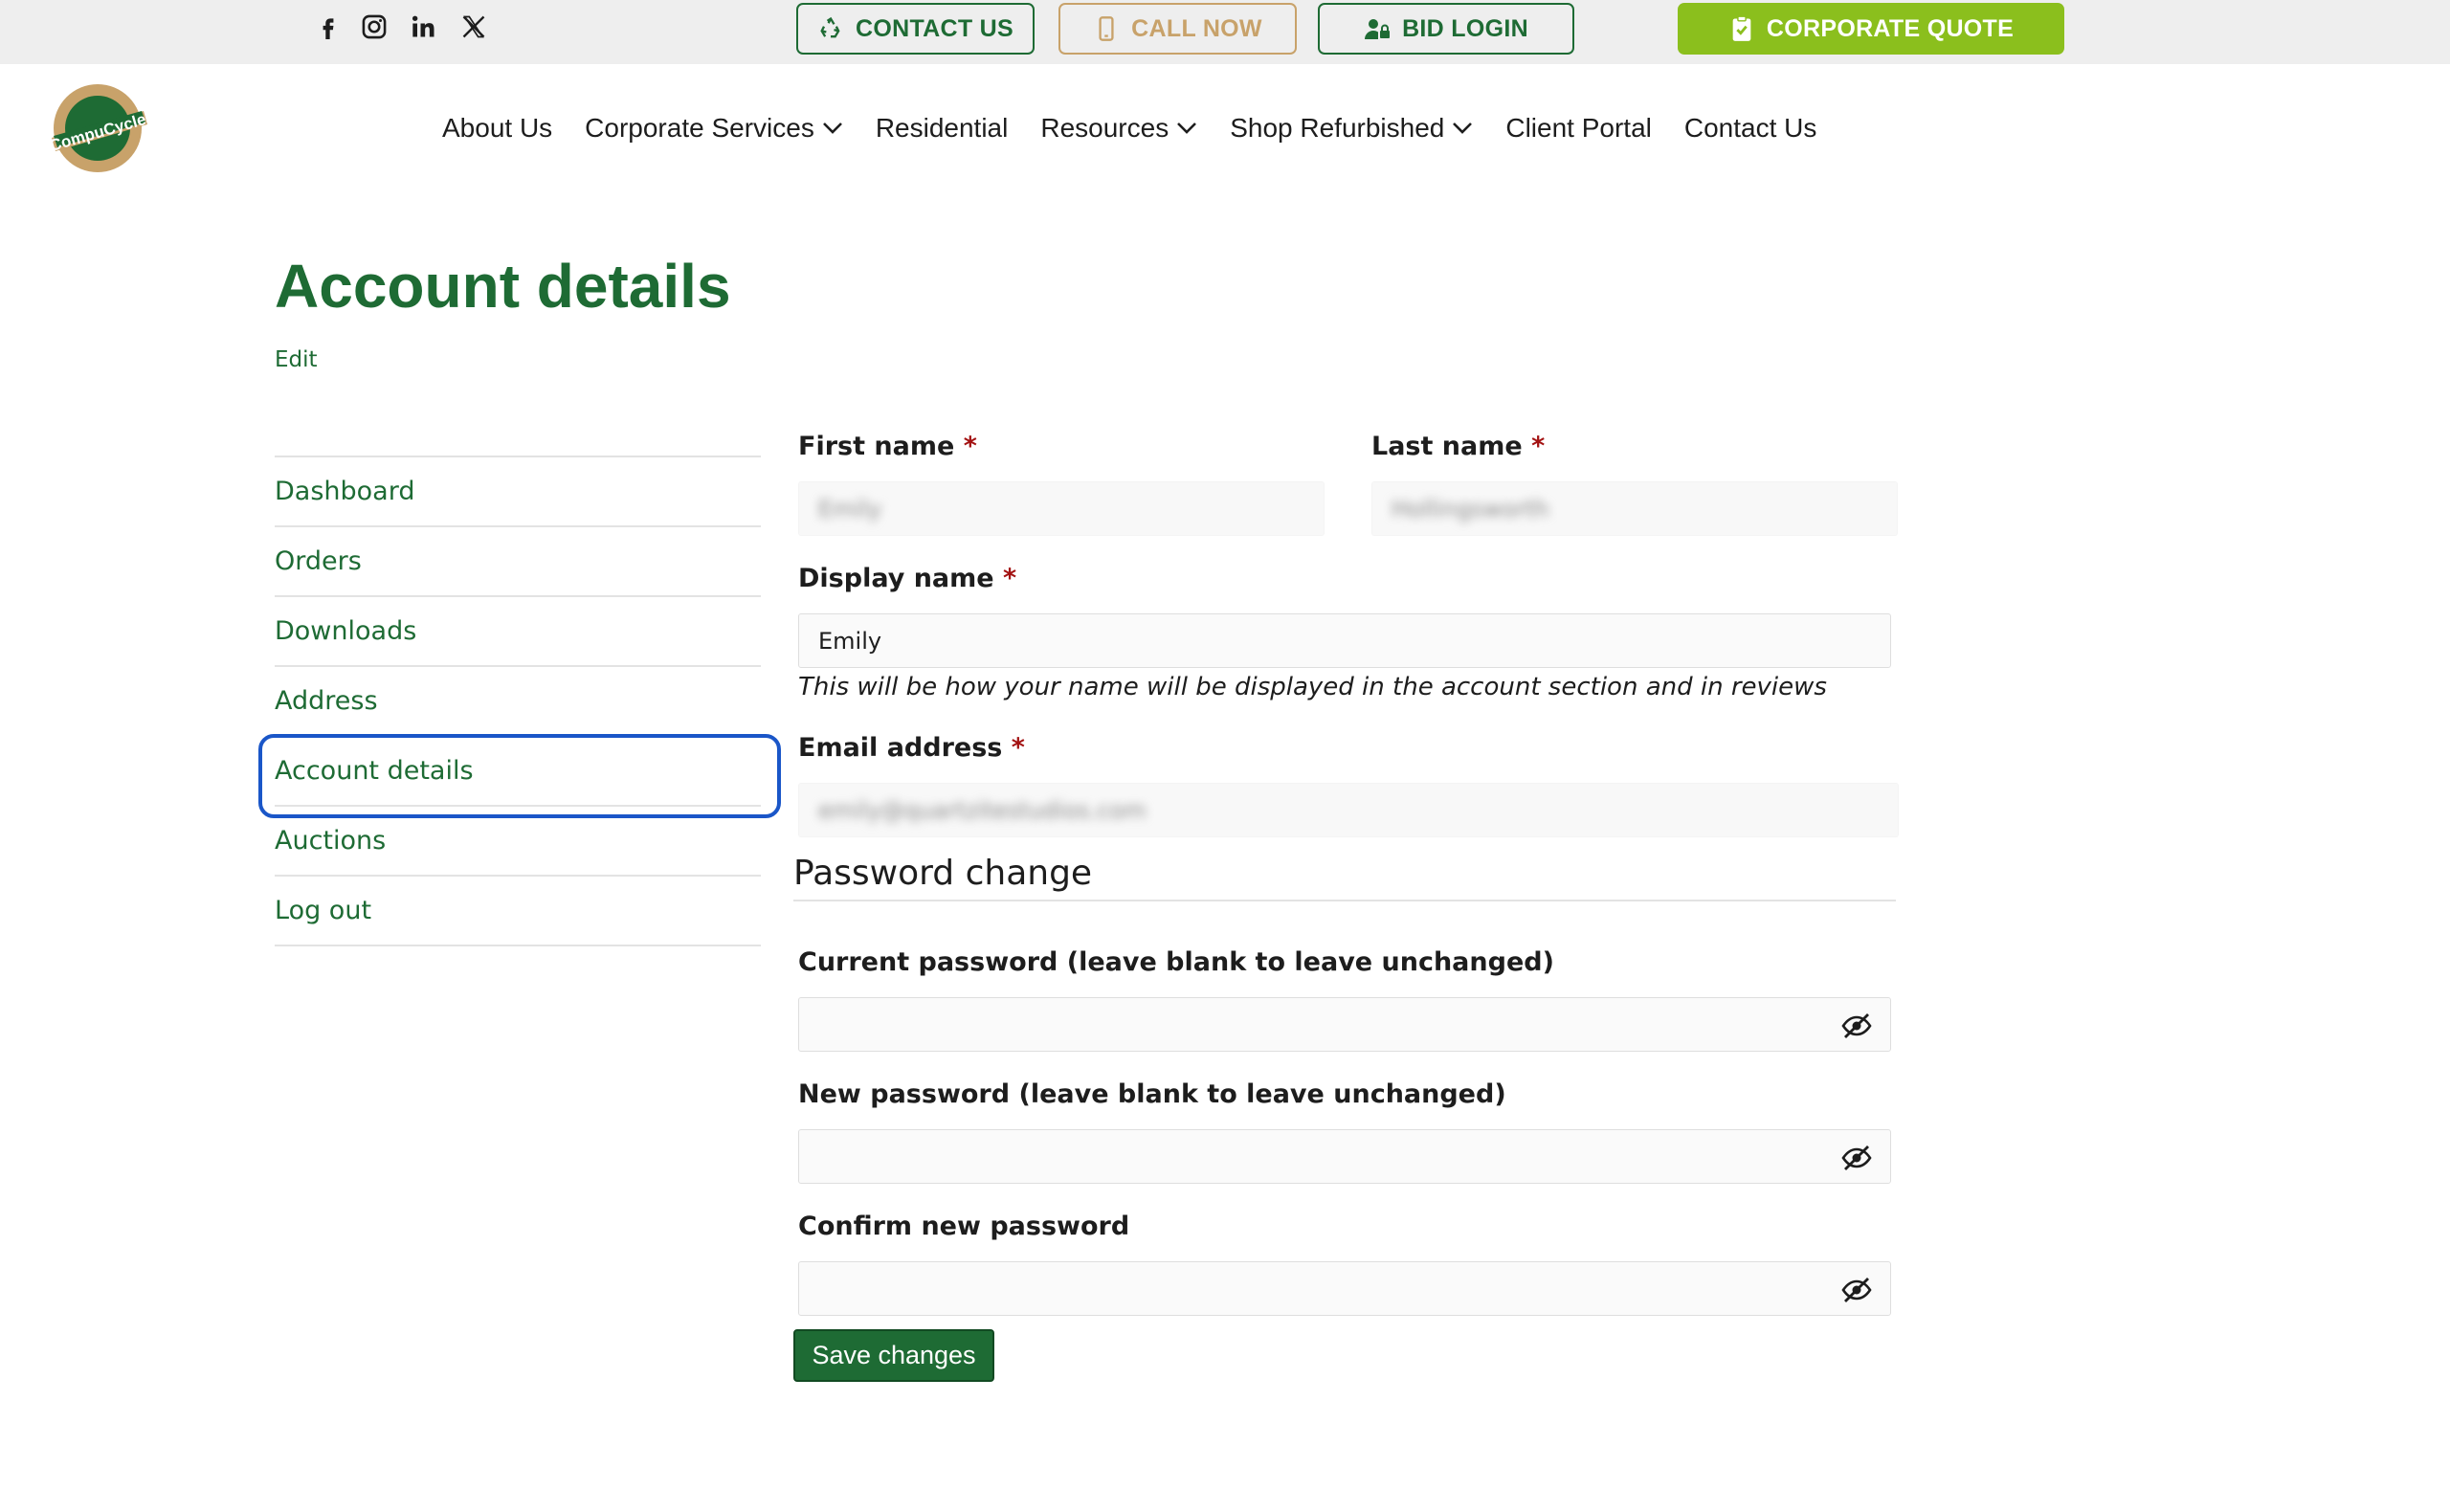 The image size is (2450, 1512). Describe the element at coordinates (877, 446) in the screenshot. I see `first-name-label-text: First name` at that location.